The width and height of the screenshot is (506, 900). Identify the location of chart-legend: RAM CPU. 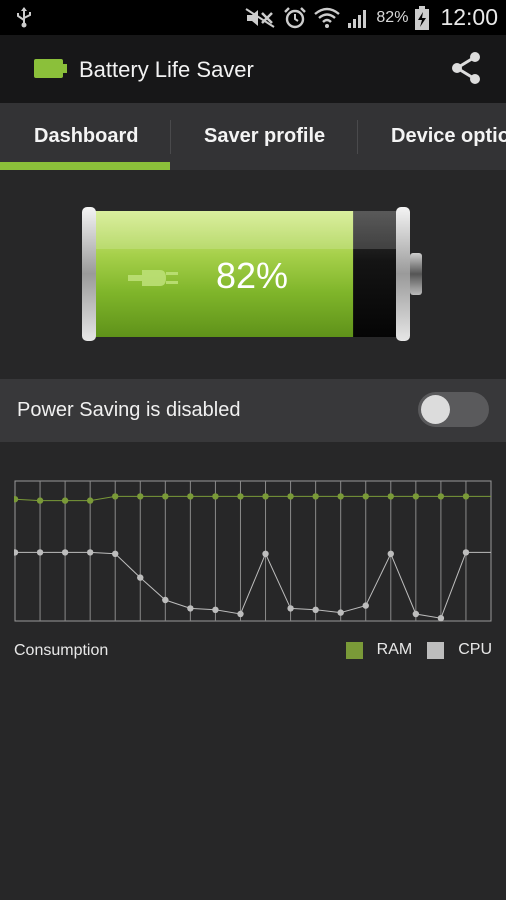
(418, 650).